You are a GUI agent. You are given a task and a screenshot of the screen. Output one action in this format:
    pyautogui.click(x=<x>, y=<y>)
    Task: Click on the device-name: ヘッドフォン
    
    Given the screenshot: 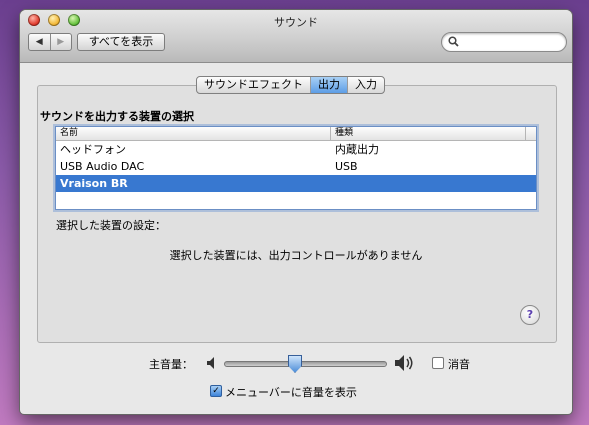 What is the action you would take?
    pyautogui.click(x=93, y=149)
    